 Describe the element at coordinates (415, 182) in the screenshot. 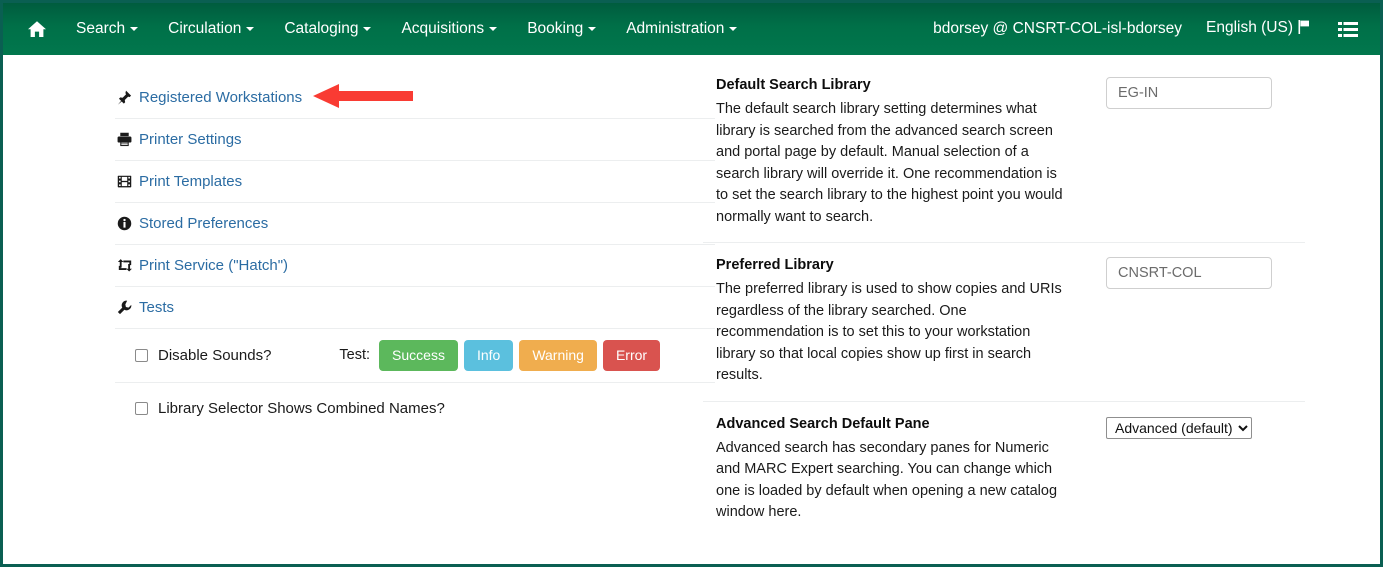

I see `settings-row-print-templates: Print Templates` at that location.